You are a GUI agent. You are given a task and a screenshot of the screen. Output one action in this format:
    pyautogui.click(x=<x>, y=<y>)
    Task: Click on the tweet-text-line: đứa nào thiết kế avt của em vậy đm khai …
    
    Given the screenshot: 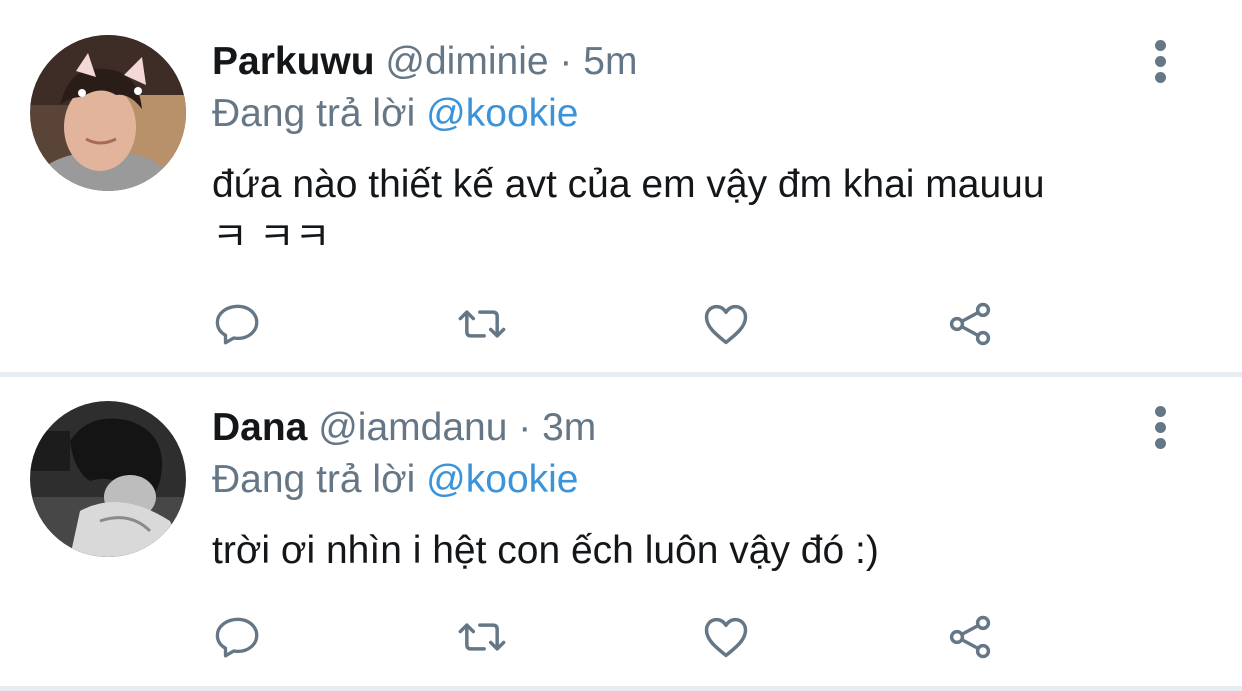 What is the action you would take?
    pyautogui.click(x=628, y=184)
    